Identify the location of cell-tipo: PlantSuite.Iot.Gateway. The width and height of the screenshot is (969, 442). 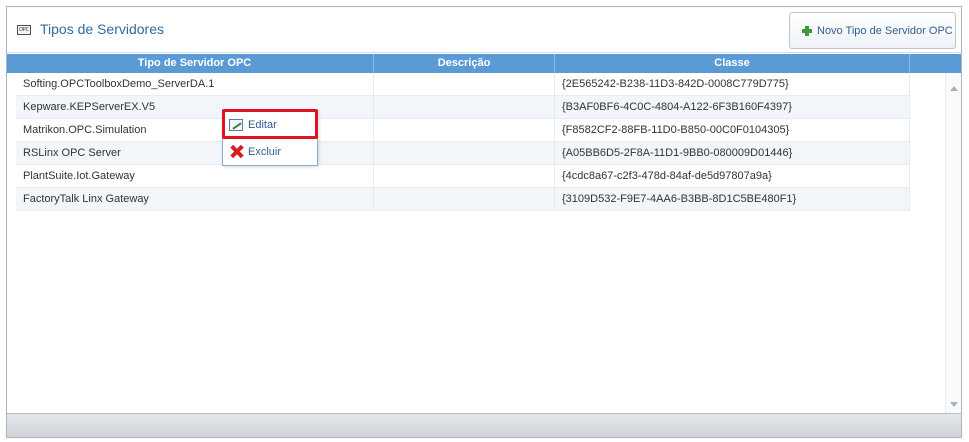
(195, 176).